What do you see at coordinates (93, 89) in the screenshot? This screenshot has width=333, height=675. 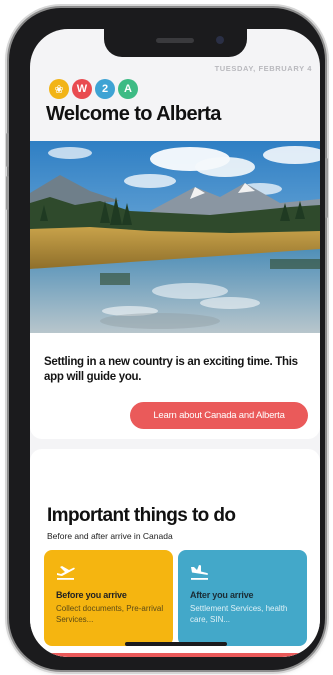 I see `brand-logo: ❀ W 2 A` at bounding box center [93, 89].